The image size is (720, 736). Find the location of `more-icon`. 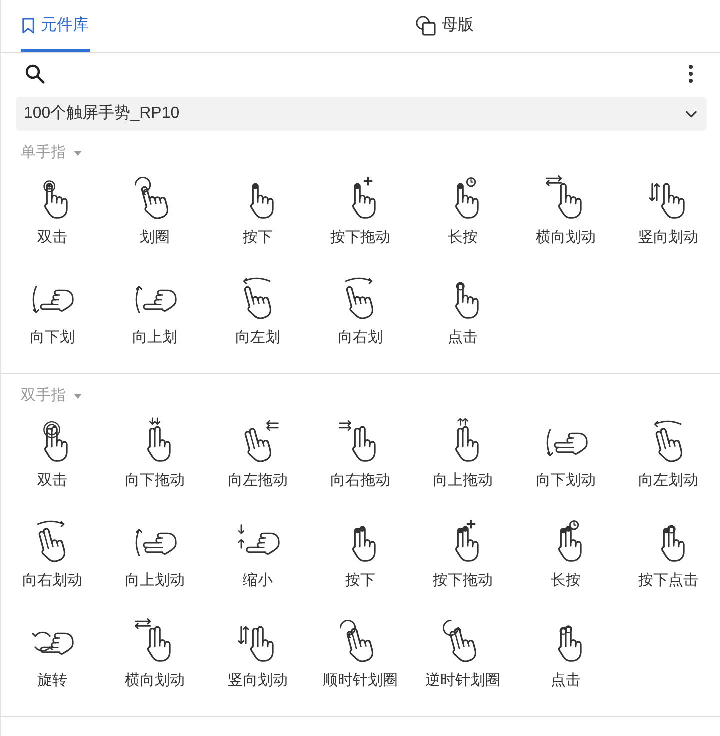

more-icon is located at coordinates (691, 74).